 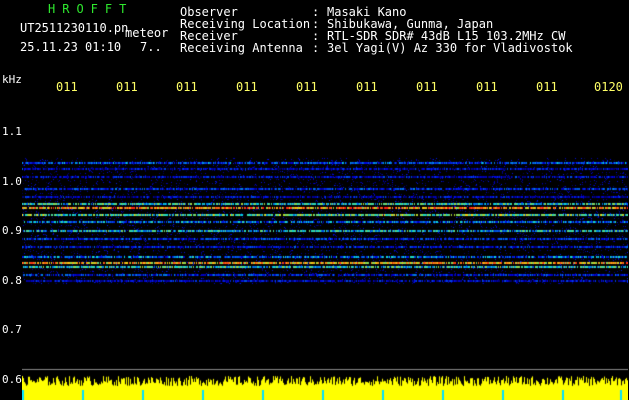 I want to click on y-tick-label: 0.6, so click(x=12, y=379).